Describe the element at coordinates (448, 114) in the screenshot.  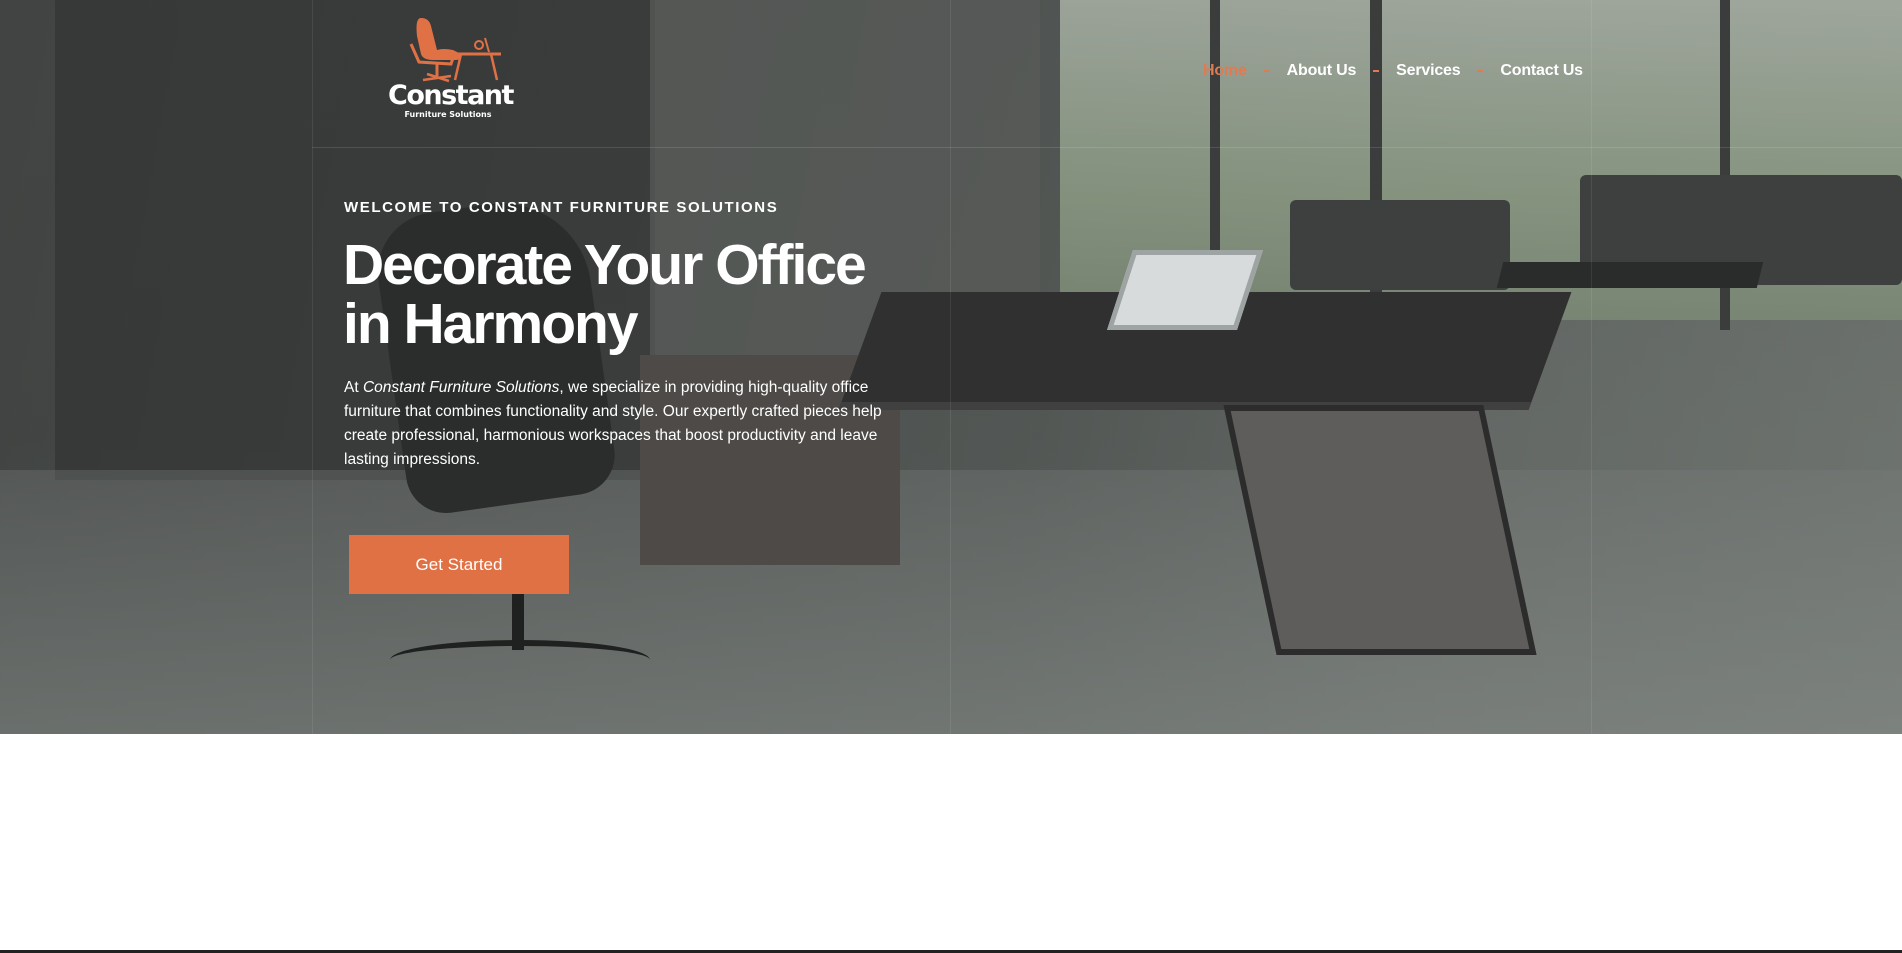
I see `brand-tagline: Furniture Solutions` at that location.